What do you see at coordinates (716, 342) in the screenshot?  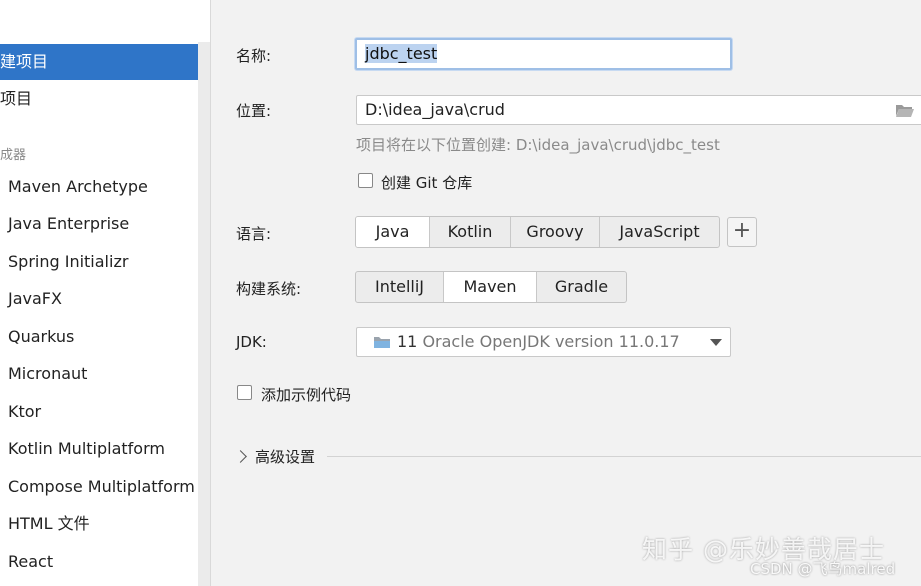 I see `chevron-down-icon` at bounding box center [716, 342].